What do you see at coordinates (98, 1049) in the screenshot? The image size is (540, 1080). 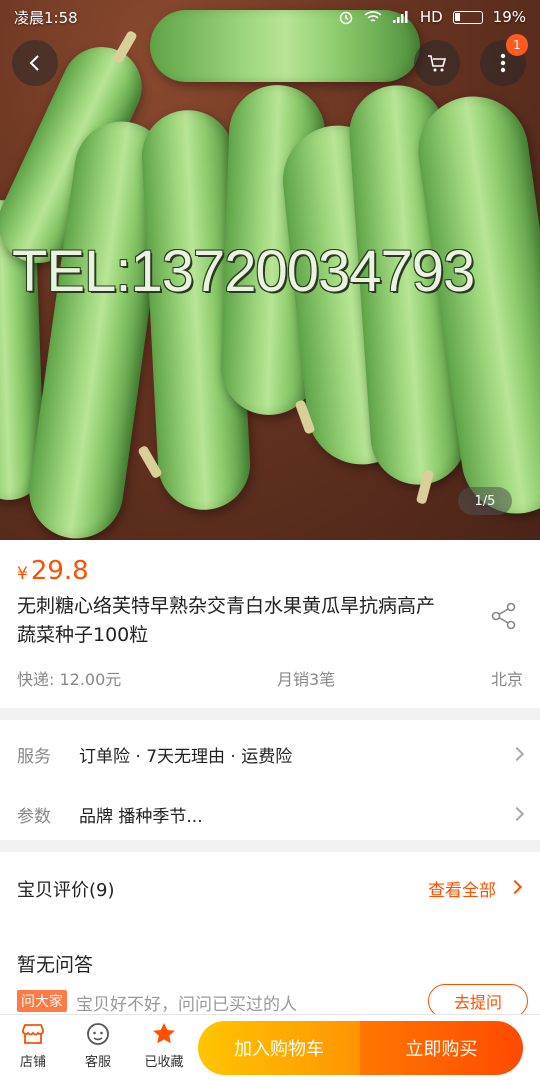 I see `customer-service-button: 客服` at bounding box center [98, 1049].